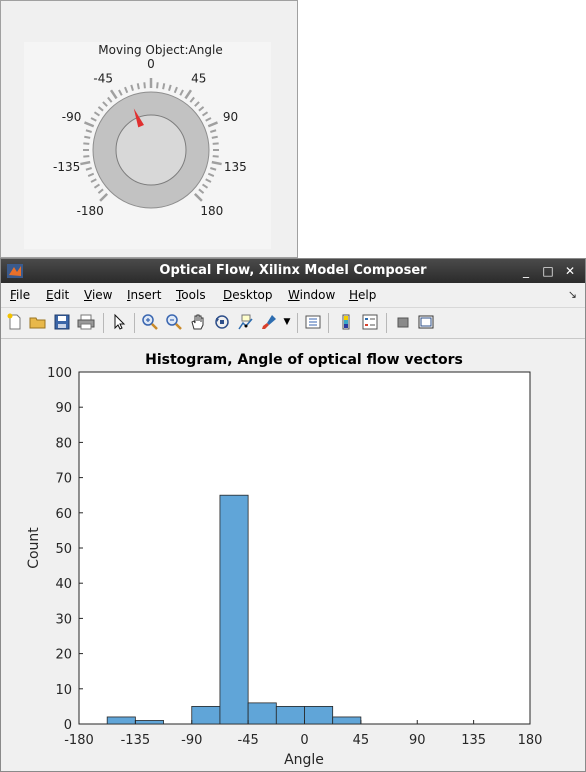 Image resolution: width=586 pixels, height=772 pixels. Describe the element at coordinates (63, 690) in the screenshot. I see `y-tick-label: 10` at that location.